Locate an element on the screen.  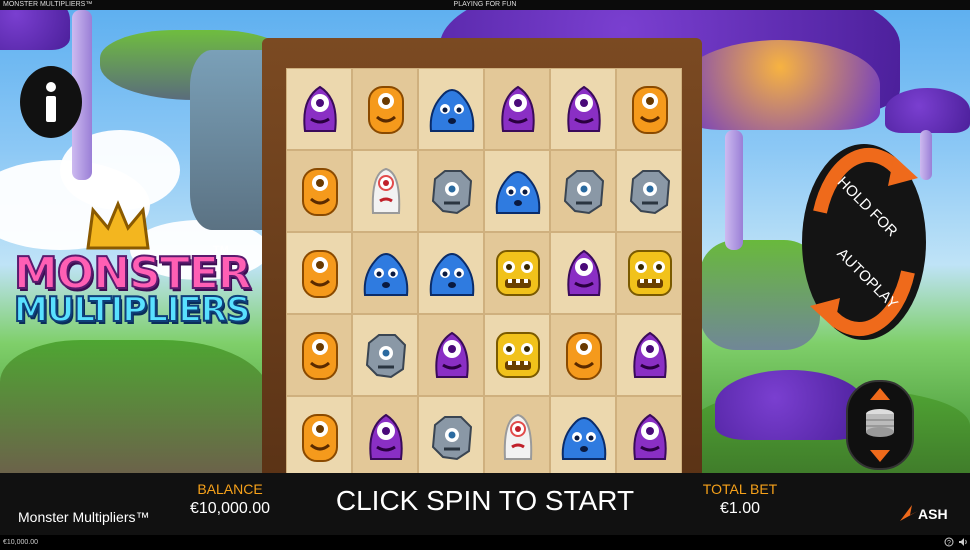
bet-up-icon is located at coordinates (880, 394).